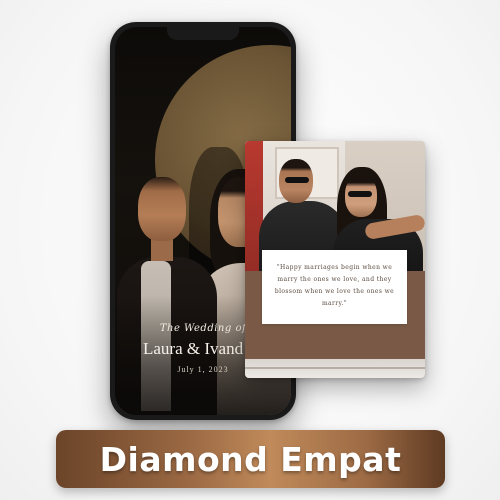 The width and height of the screenshot is (500, 500). I want to click on phone-notch, so click(203, 33).